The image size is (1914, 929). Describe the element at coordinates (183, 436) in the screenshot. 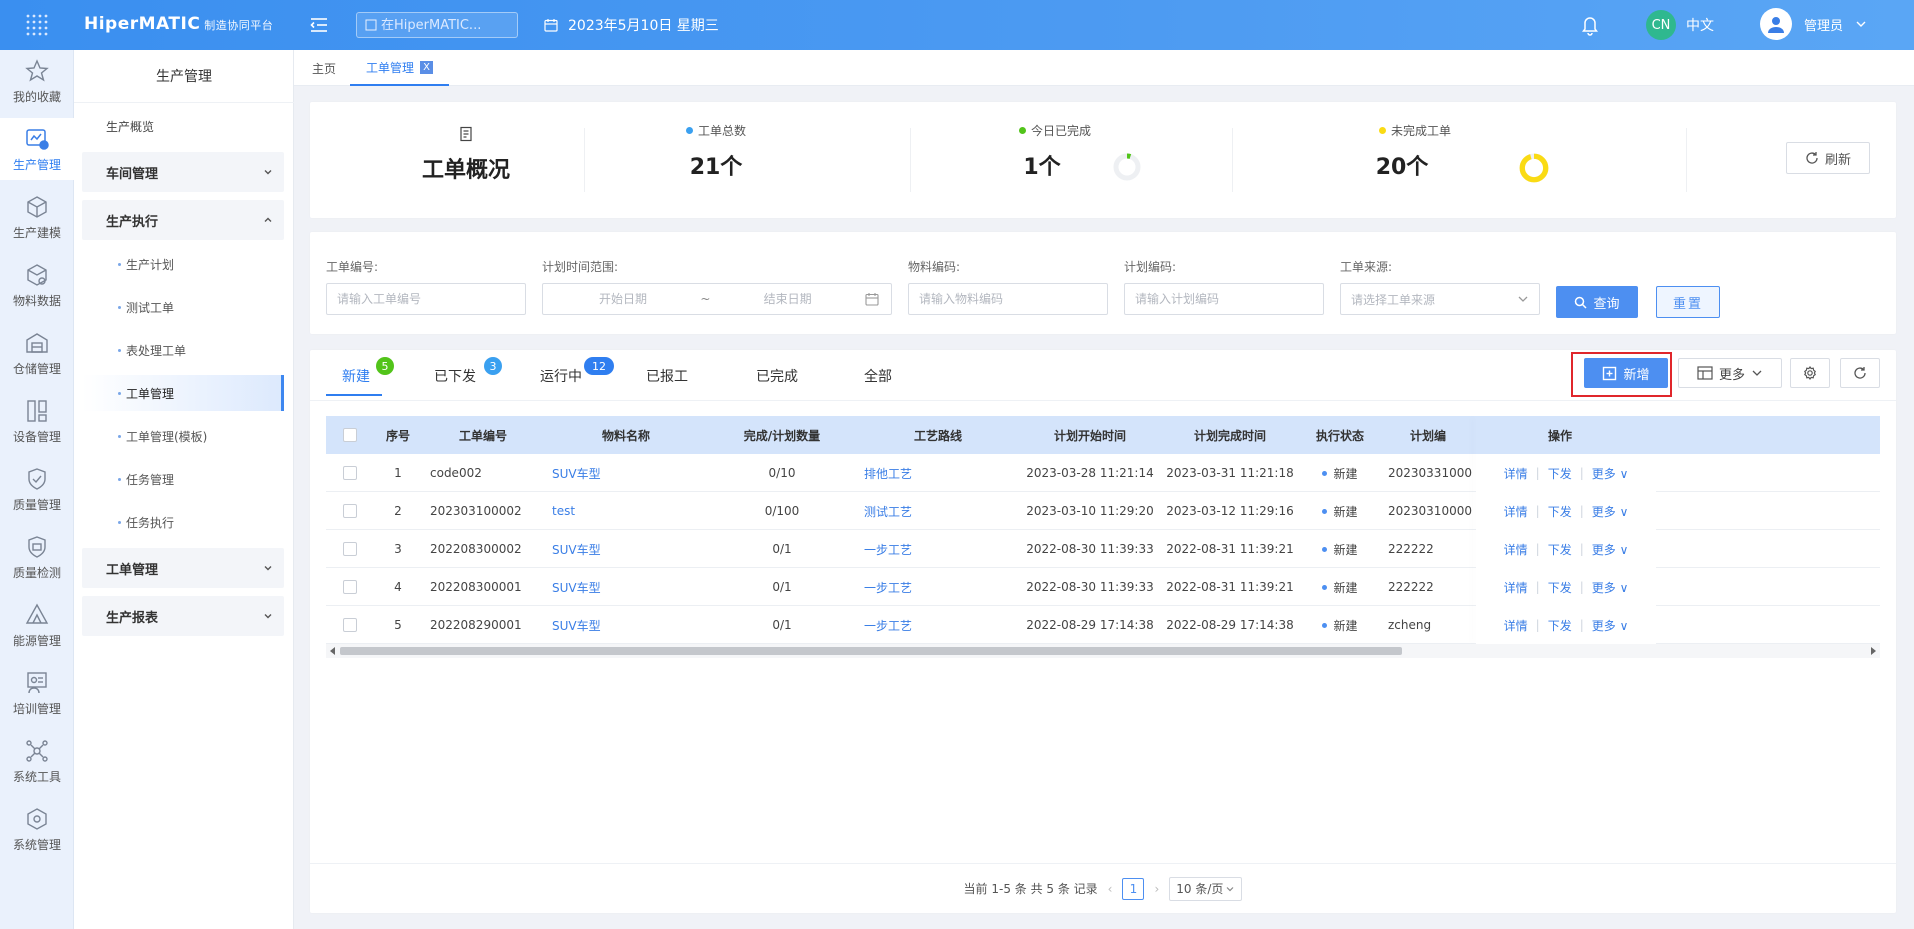

I see `submenu-item-workorder-template: 工单管理(模板)` at that location.